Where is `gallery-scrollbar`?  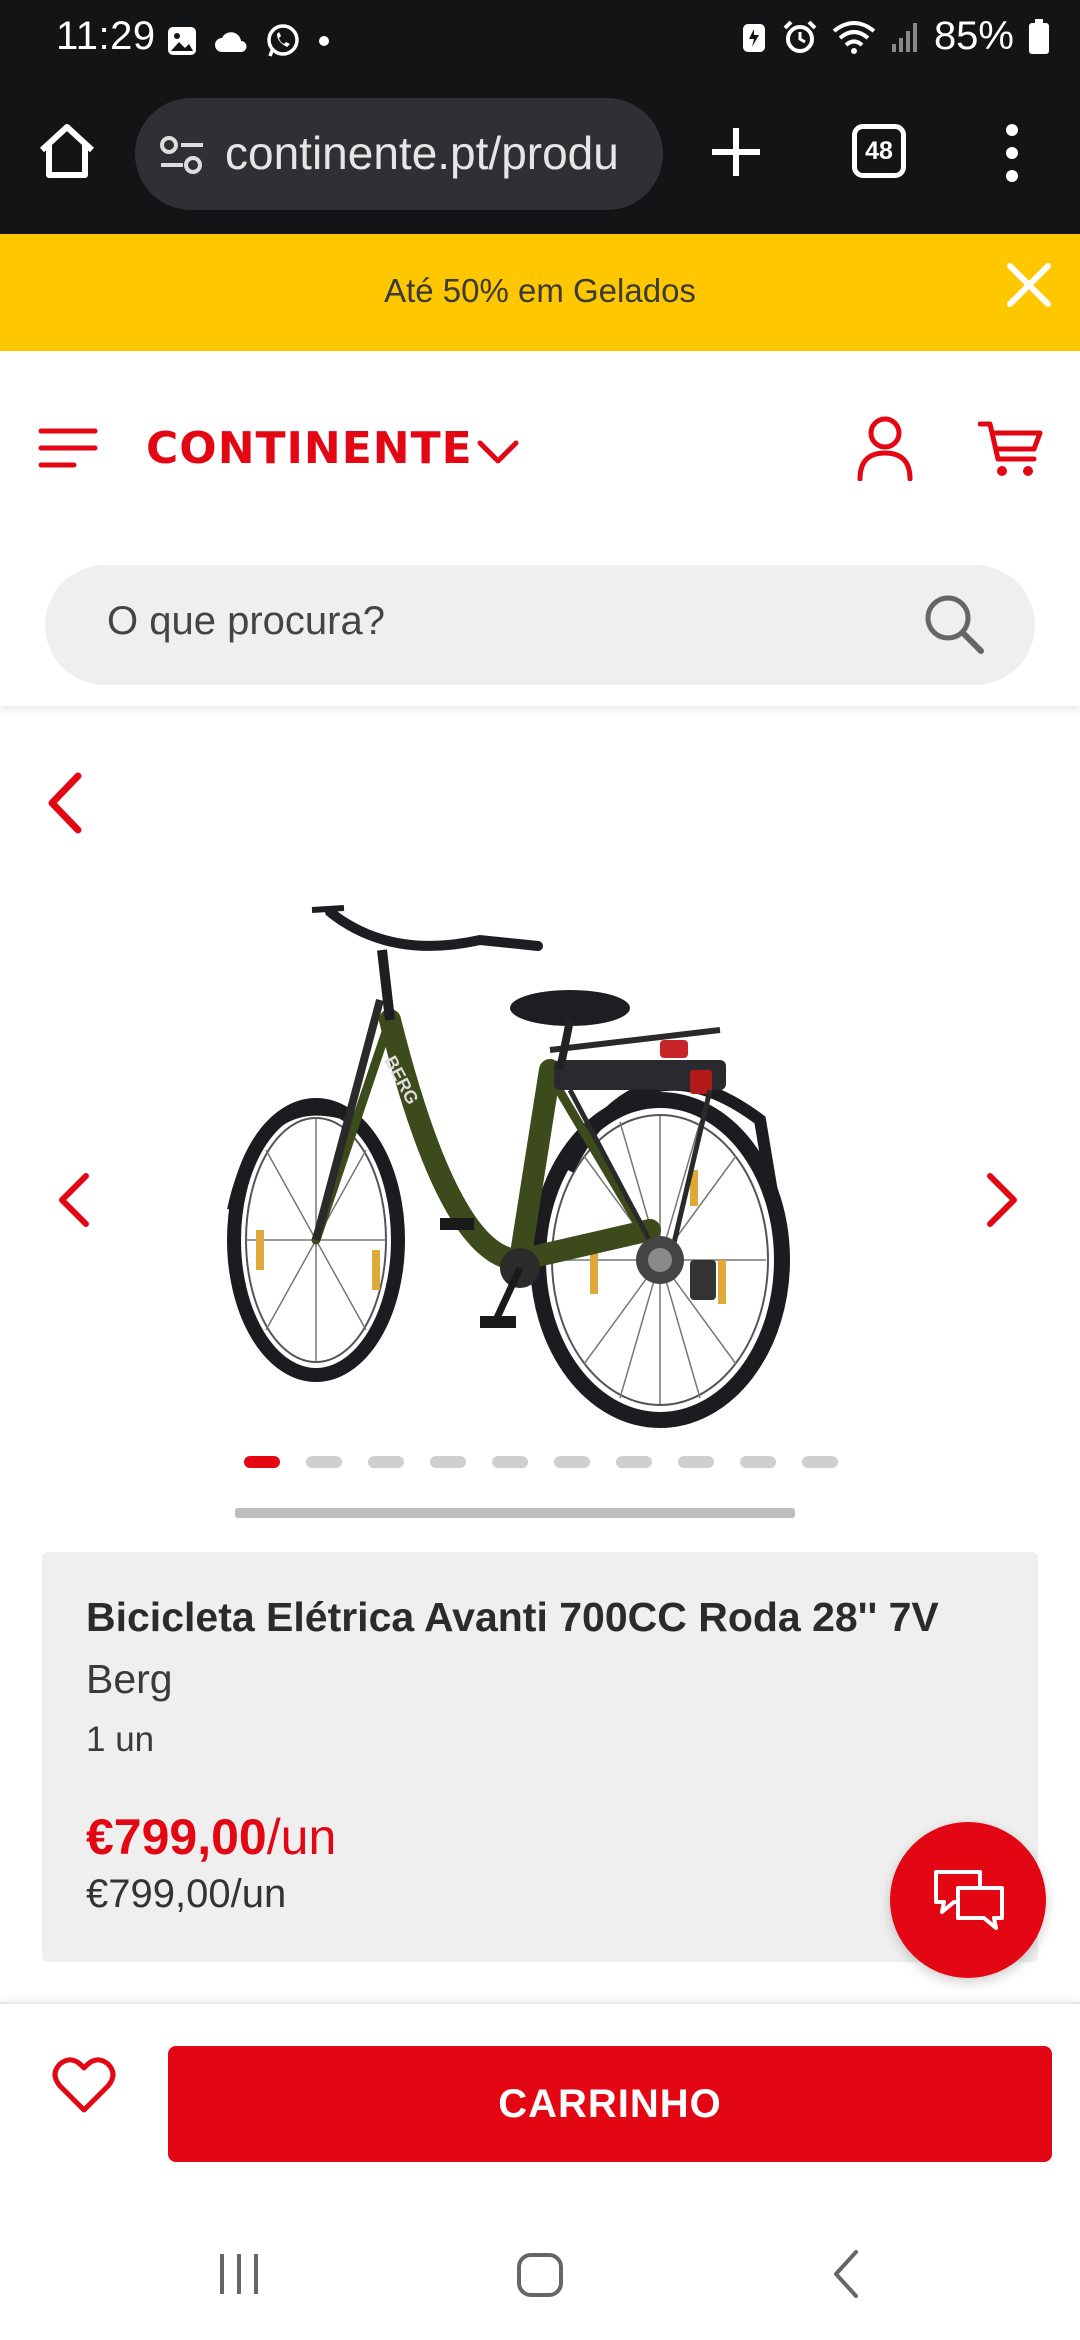 gallery-scrollbar is located at coordinates (515, 1513).